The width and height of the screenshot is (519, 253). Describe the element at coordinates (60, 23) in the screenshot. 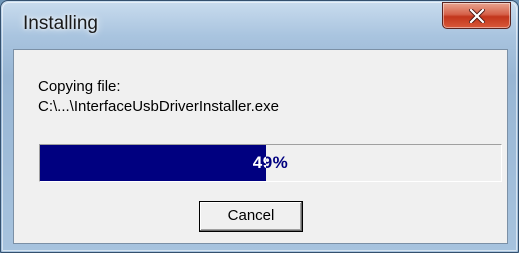

I see `window-title: Installing` at that location.